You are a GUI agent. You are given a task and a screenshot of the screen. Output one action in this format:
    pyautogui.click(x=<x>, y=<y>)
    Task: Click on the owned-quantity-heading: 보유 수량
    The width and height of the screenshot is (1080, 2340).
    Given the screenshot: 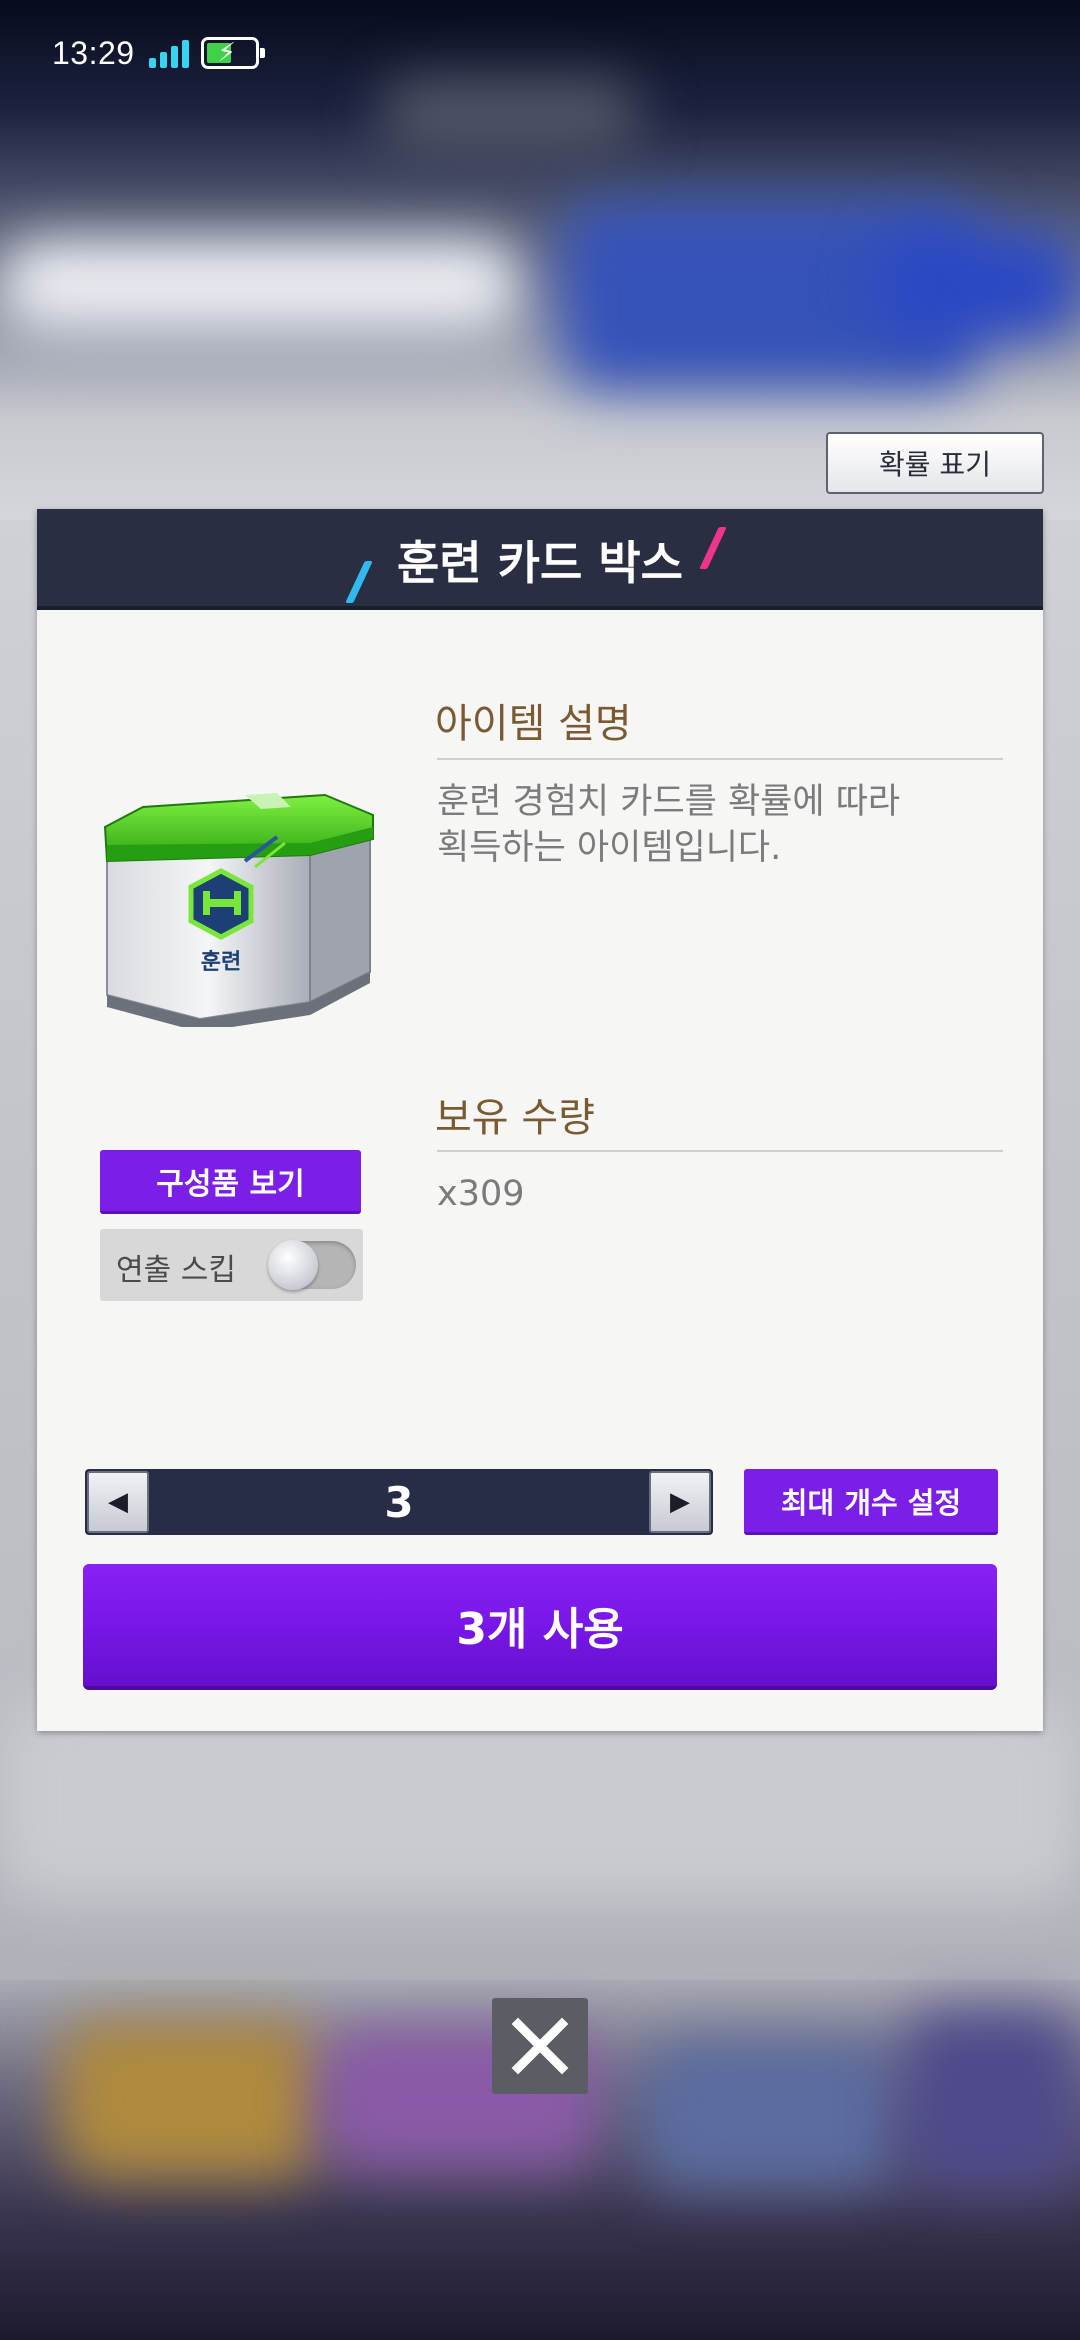 What is the action you would take?
    pyautogui.click(x=515, y=1118)
    